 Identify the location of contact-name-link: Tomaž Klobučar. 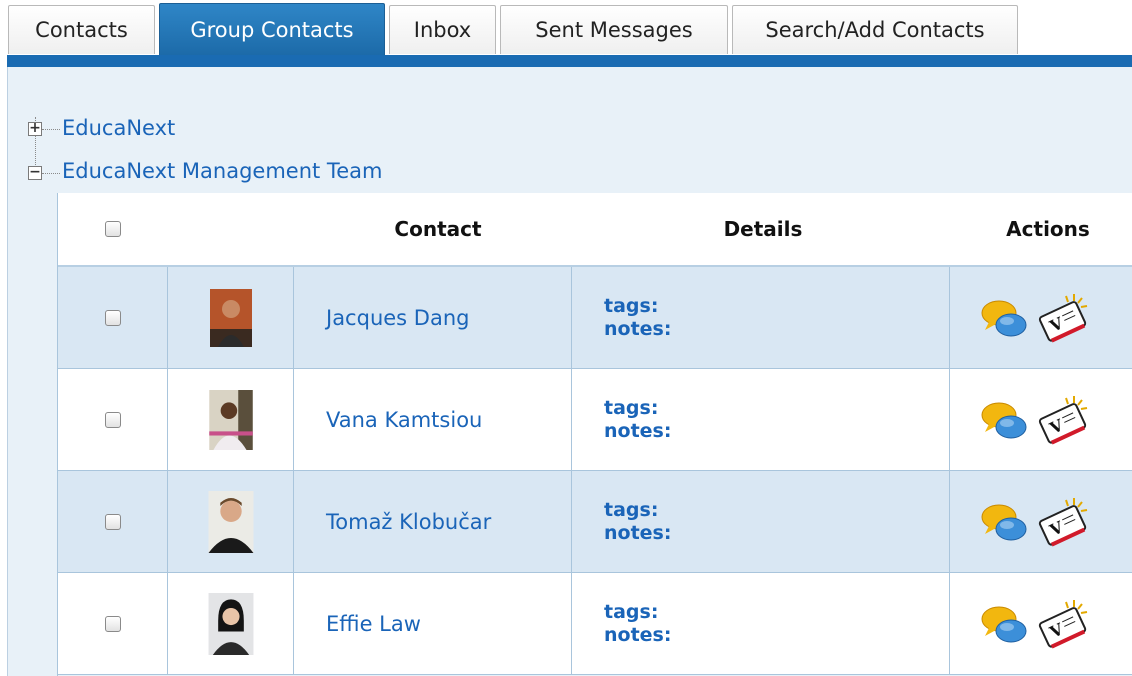
(408, 522).